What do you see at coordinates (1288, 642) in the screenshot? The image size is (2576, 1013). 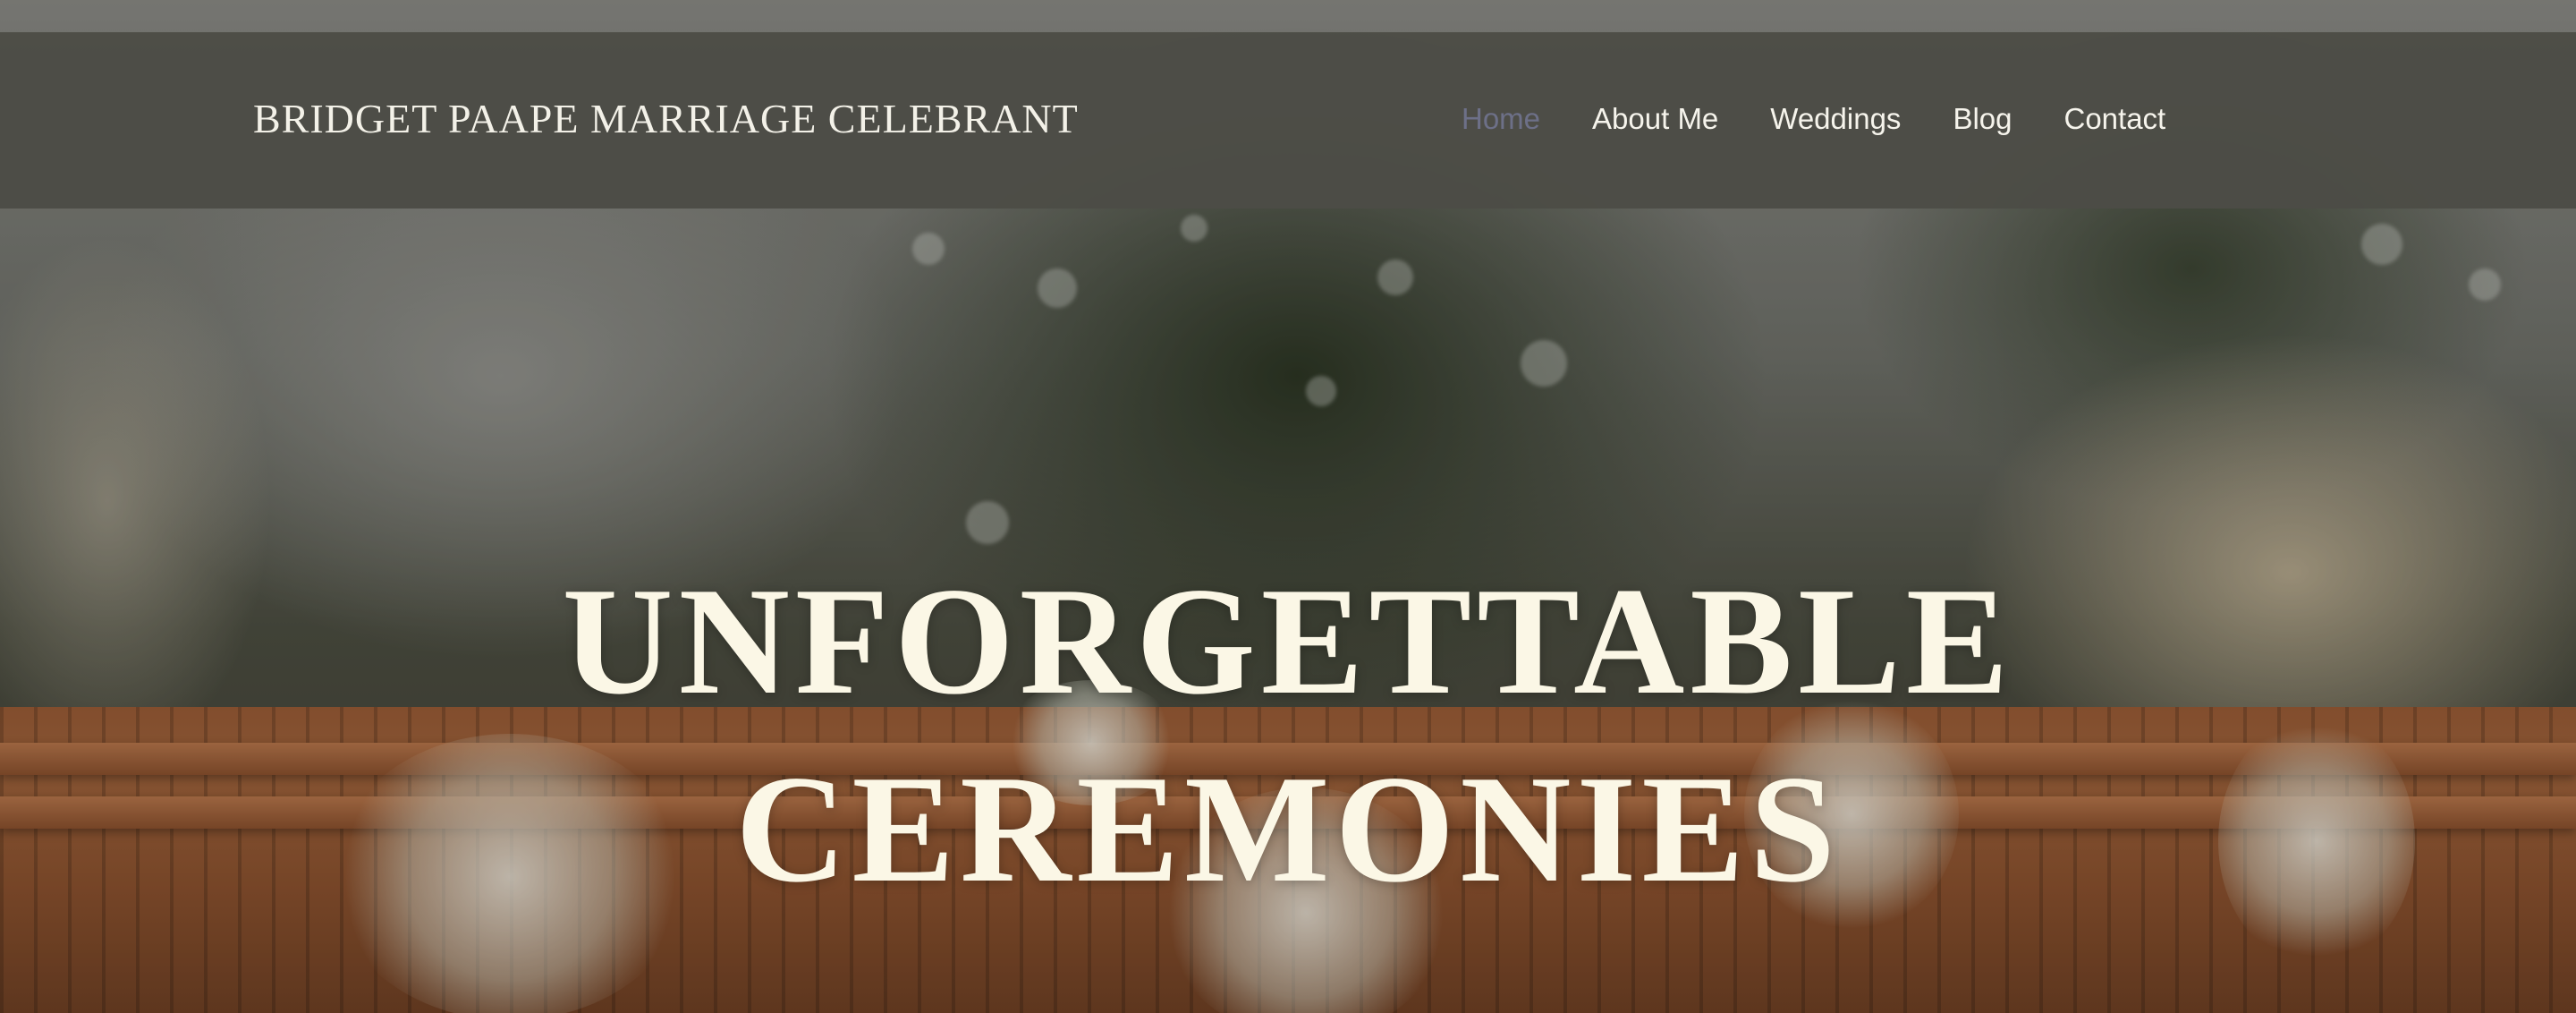 I see `headline-line-1: UNFORGETTABLE` at bounding box center [1288, 642].